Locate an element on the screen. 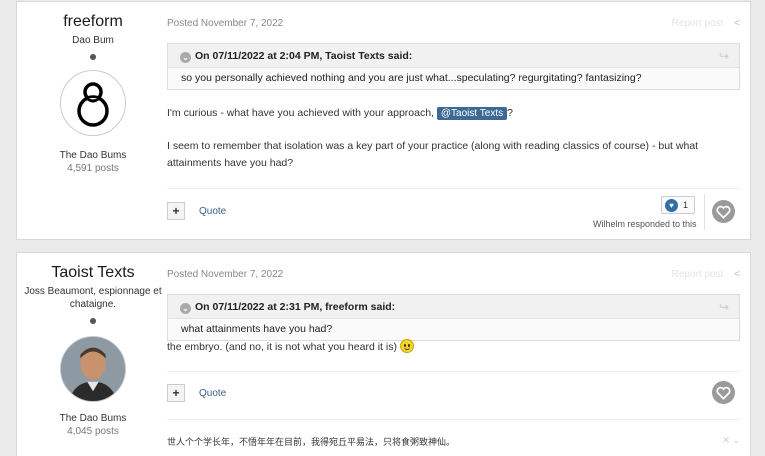  author-name: Taoist Texts is located at coordinates (93, 273).